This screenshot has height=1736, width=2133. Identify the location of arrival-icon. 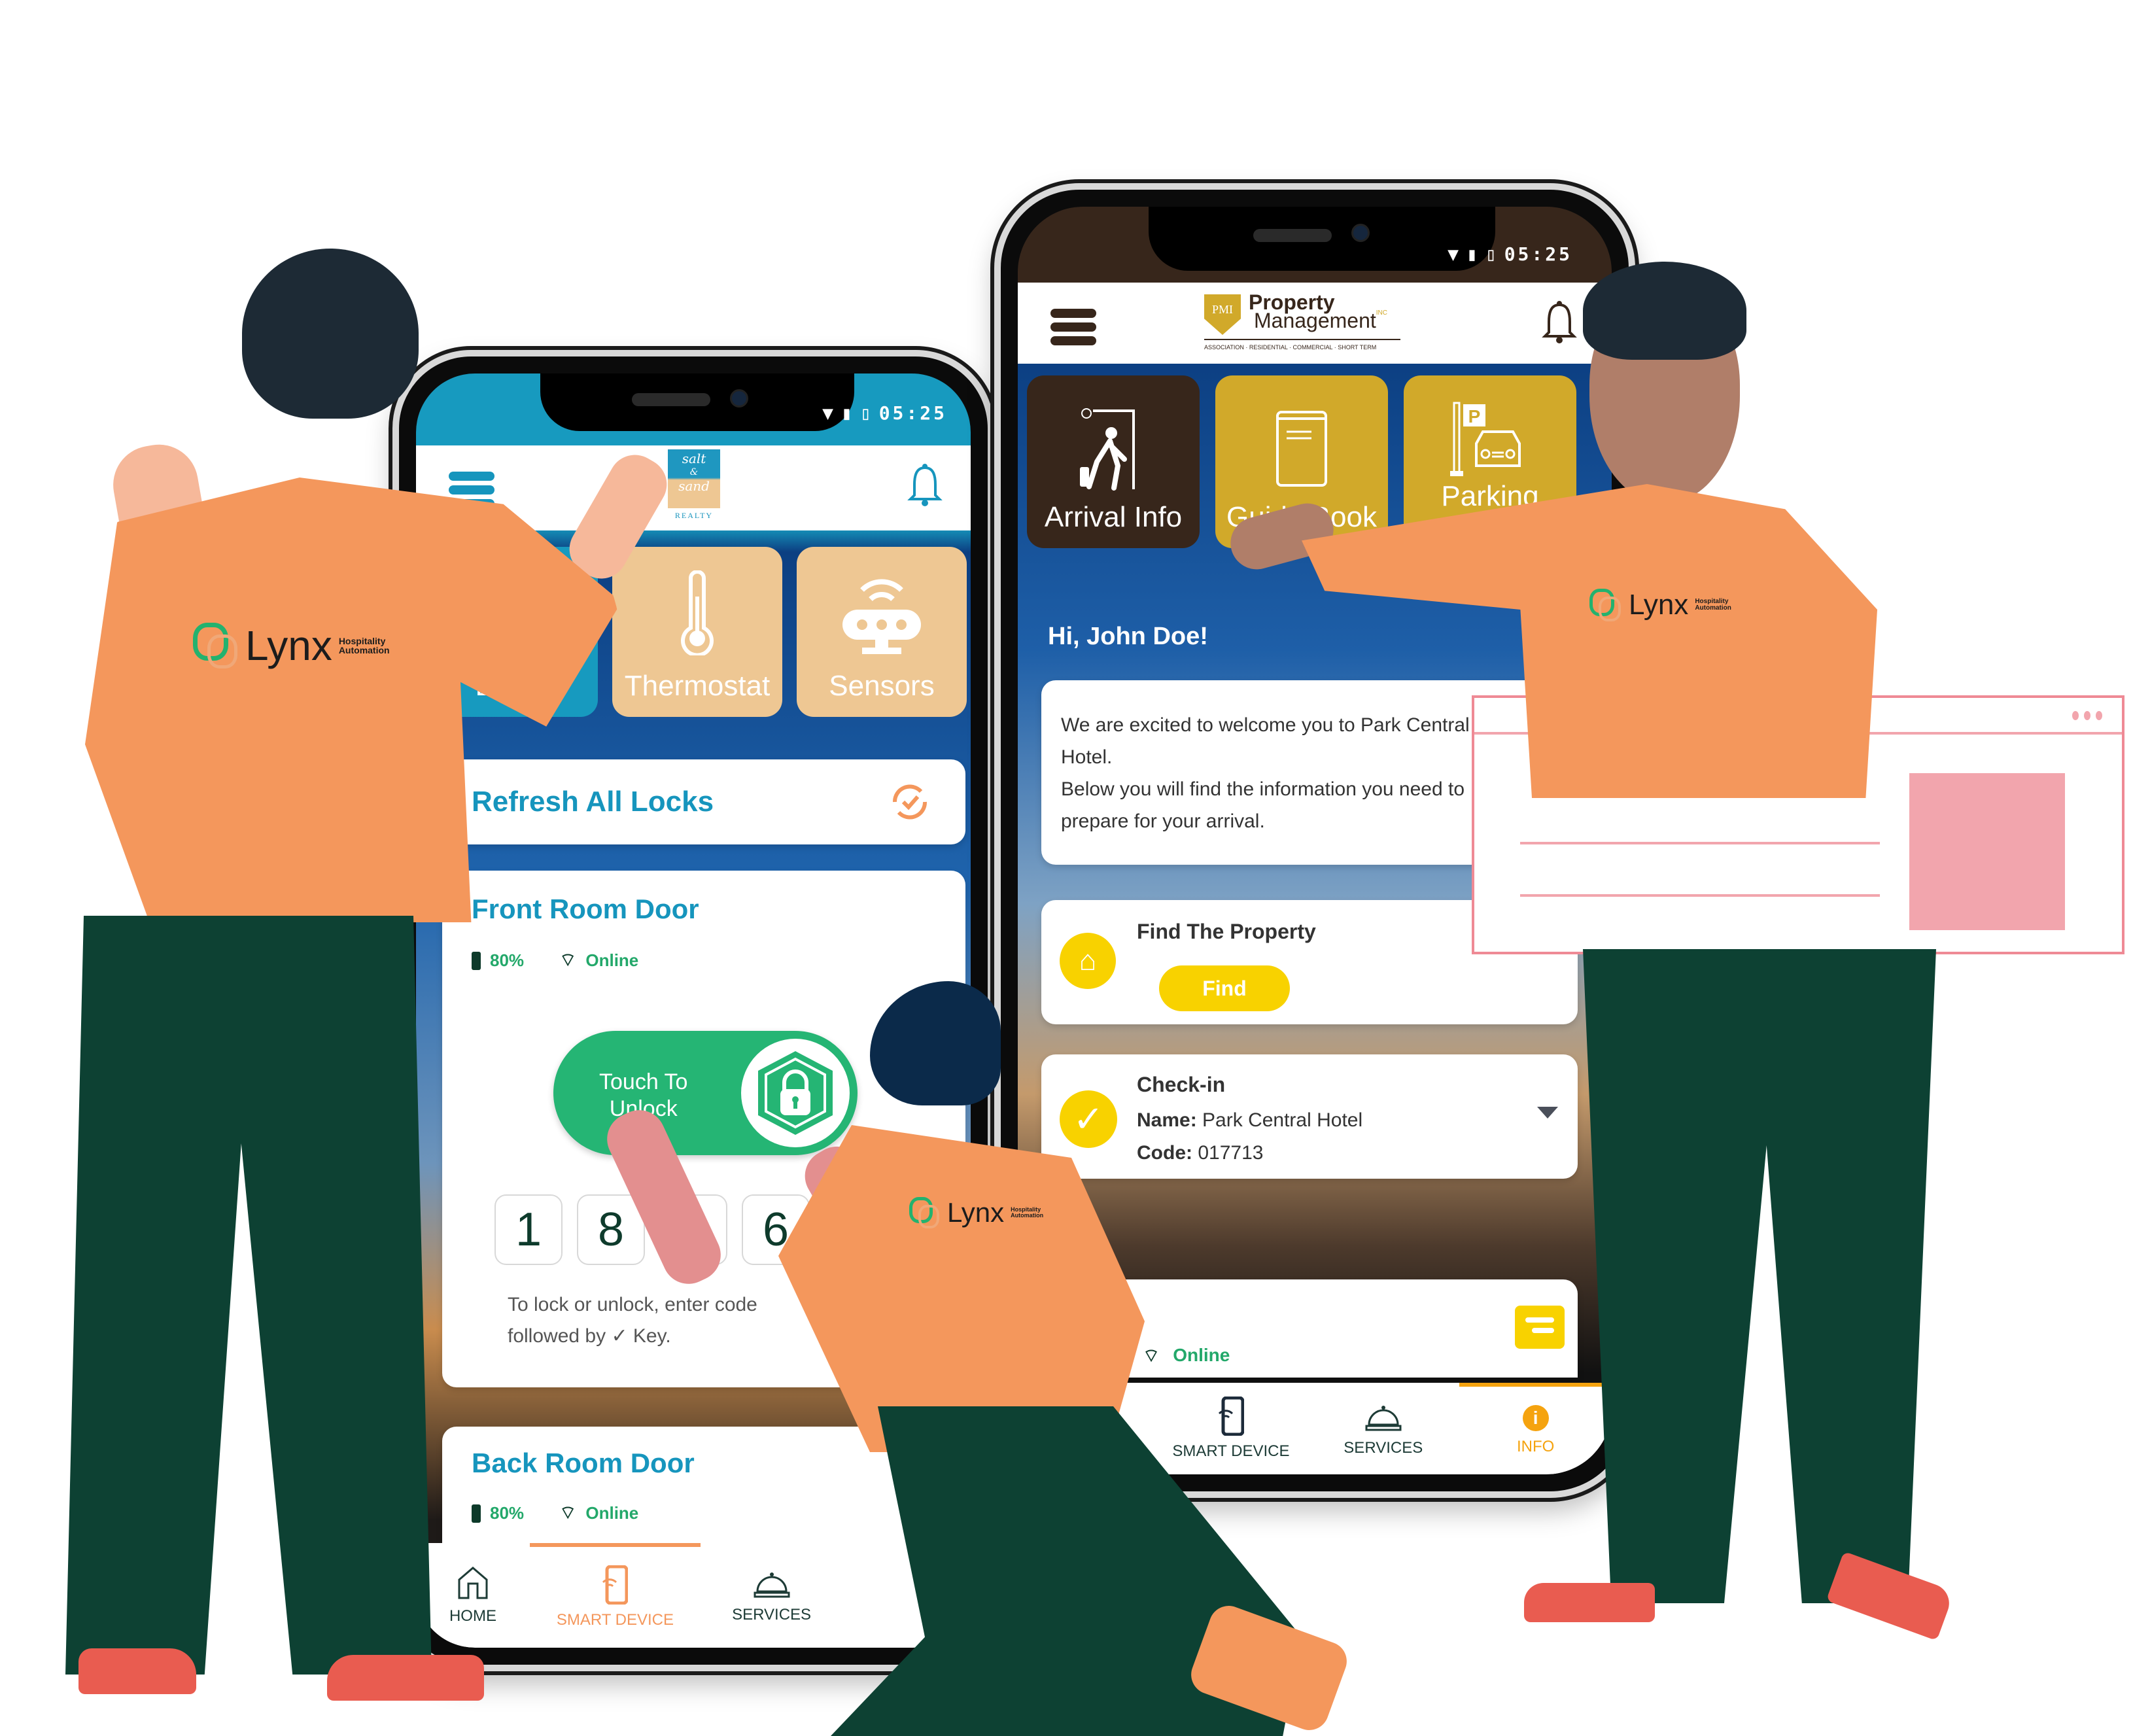
(1107, 449).